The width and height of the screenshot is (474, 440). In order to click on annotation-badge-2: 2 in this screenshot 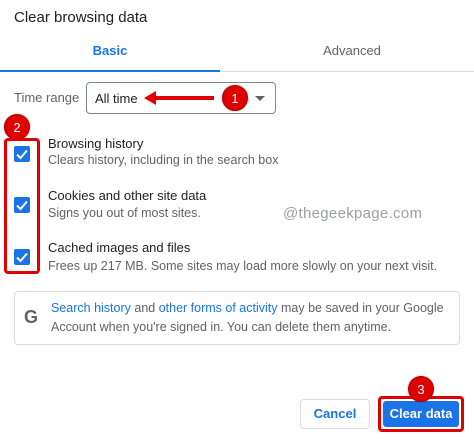, I will do `click(17, 127)`.